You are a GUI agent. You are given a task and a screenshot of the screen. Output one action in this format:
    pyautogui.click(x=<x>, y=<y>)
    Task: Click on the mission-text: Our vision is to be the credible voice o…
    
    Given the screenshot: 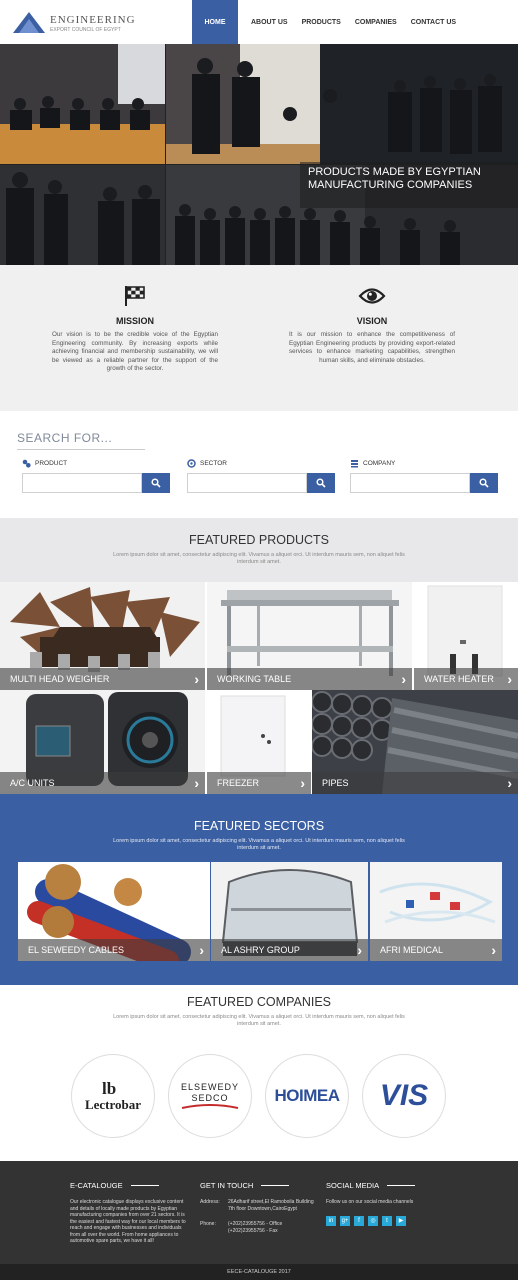 What is the action you would take?
    pyautogui.click(x=135, y=351)
    